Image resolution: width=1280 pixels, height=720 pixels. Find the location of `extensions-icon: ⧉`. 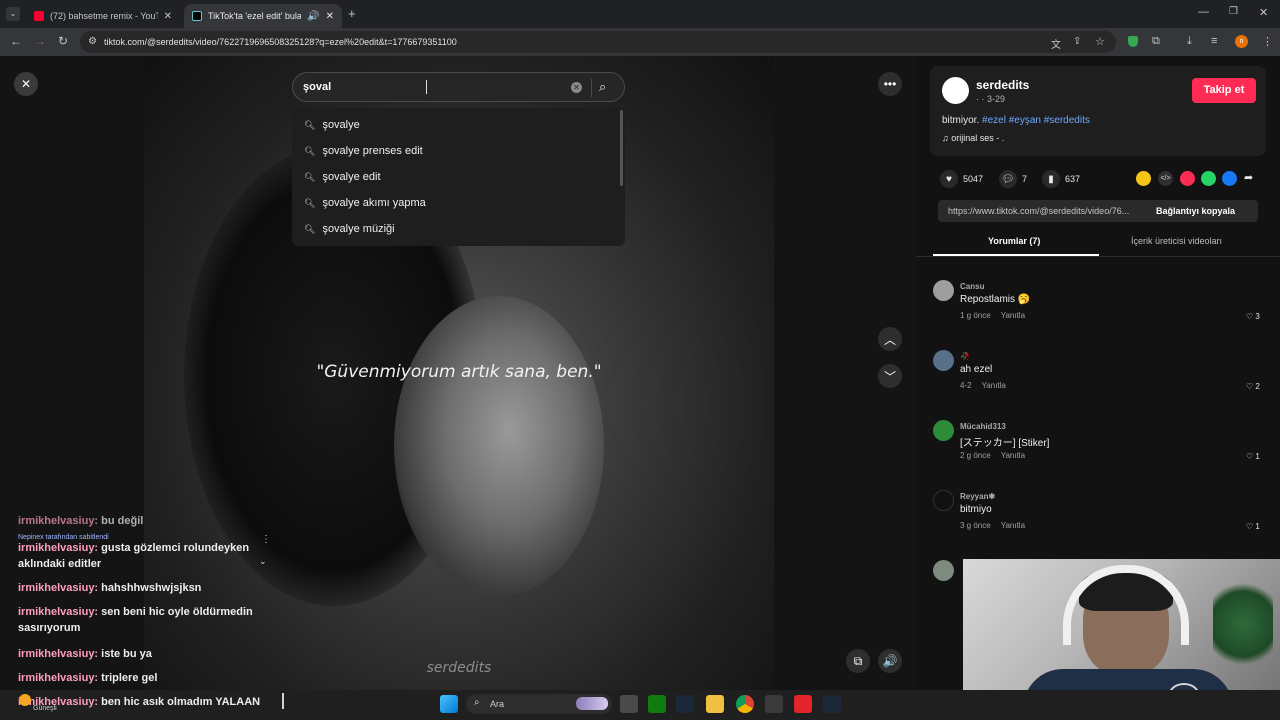

extensions-icon: ⧉ is located at coordinates (1156, 41).